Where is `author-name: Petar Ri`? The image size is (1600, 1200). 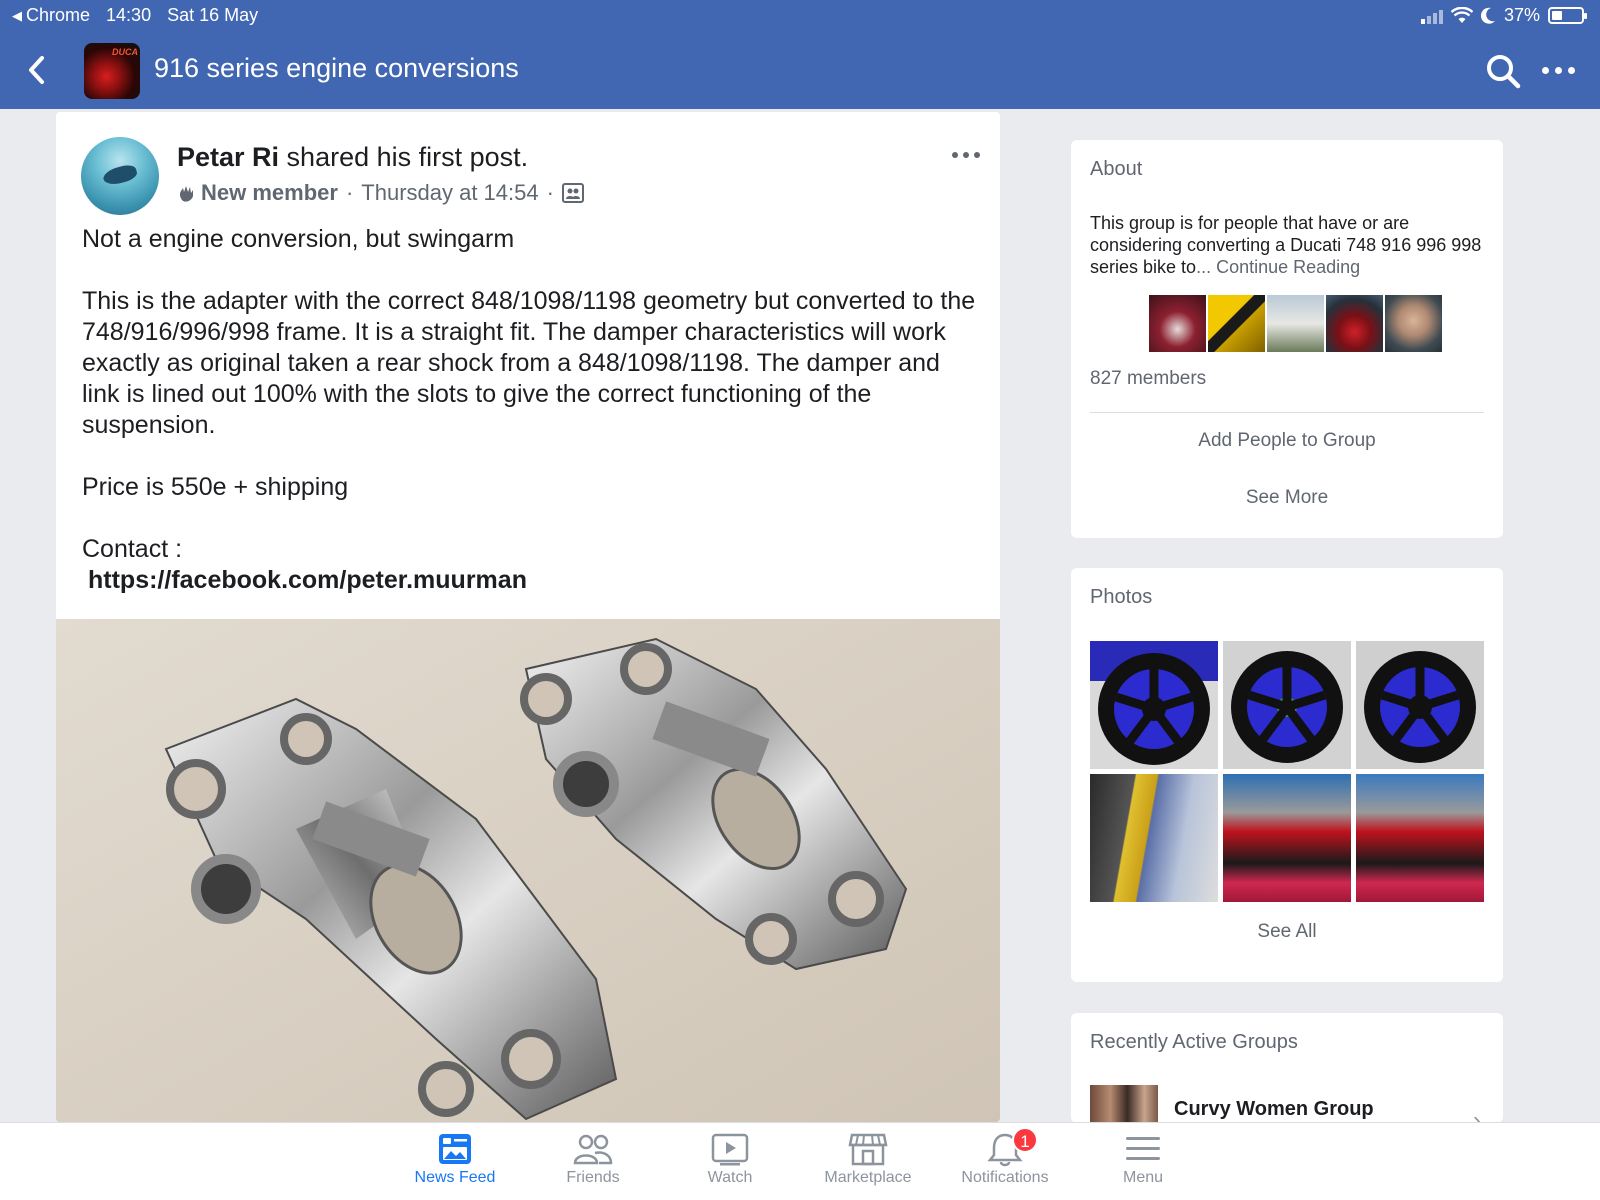 author-name: Petar Ri is located at coordinates (228, 157).